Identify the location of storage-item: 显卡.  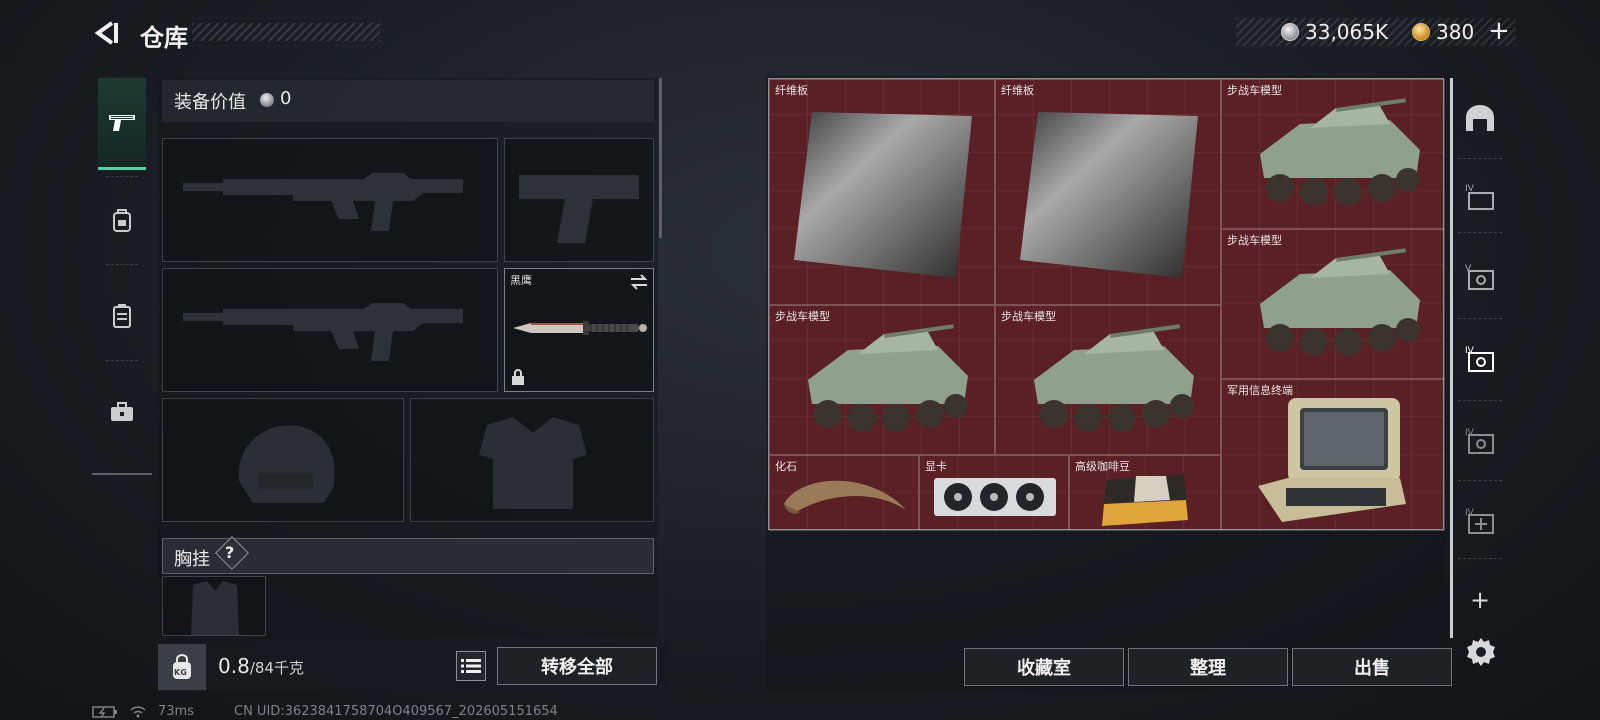
(994, 493).